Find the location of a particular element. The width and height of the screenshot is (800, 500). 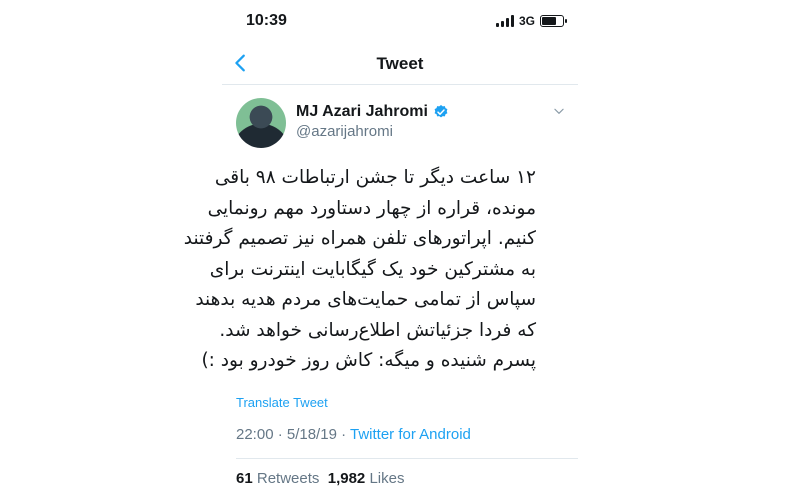

author-handle: @azarijahromi is located at coordinates (344, 131).